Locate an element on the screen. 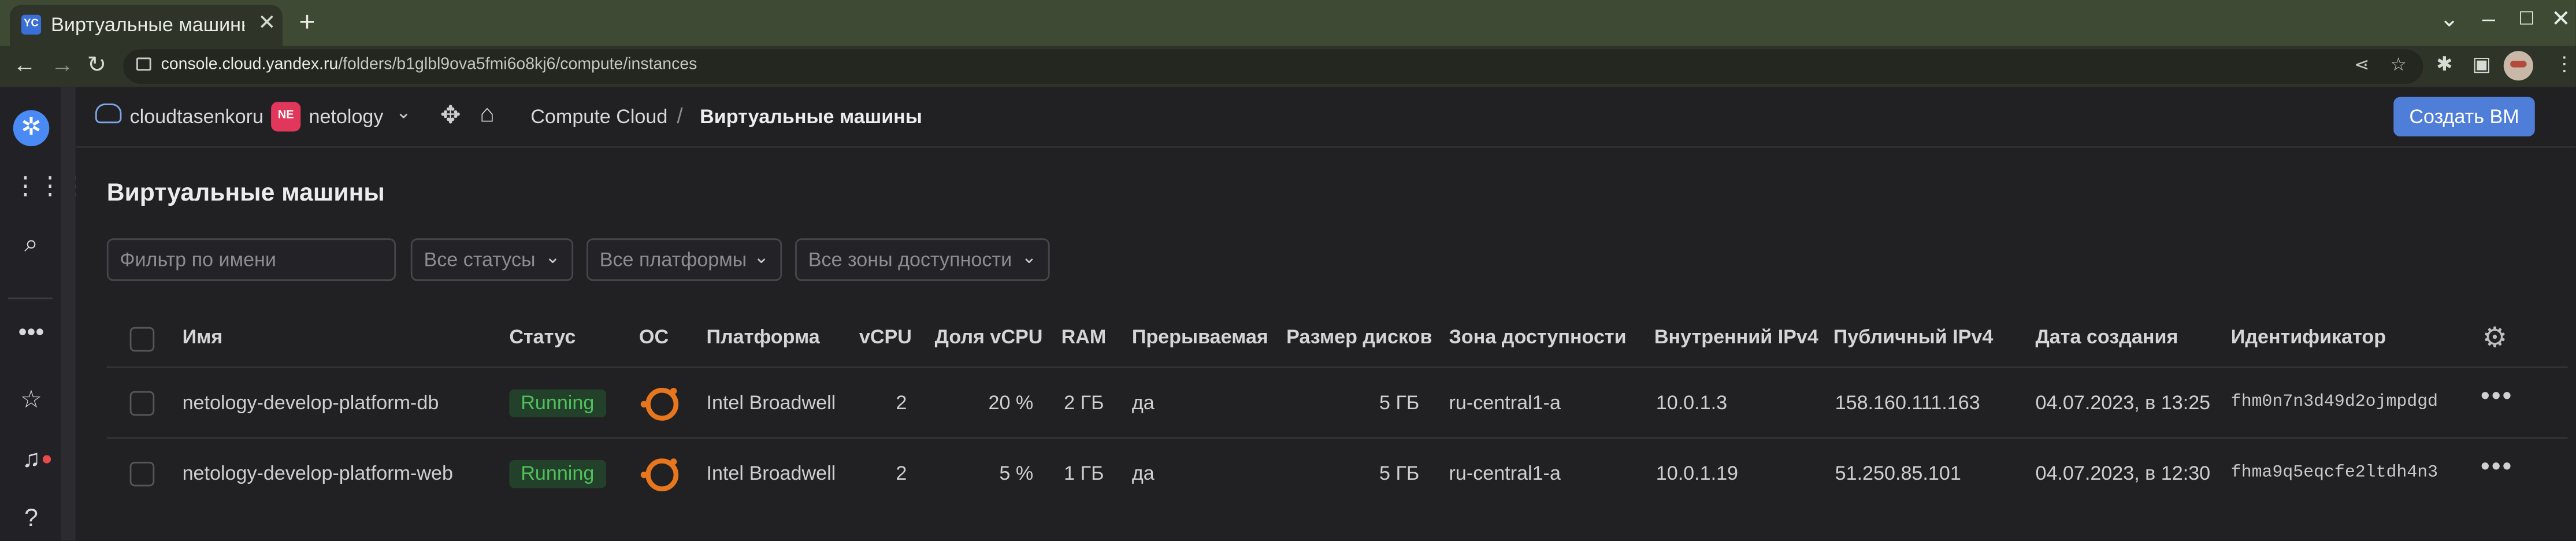 This screenshot has width=2576, height=541. column-header-status: Статус is located at coordinates (543, 337).